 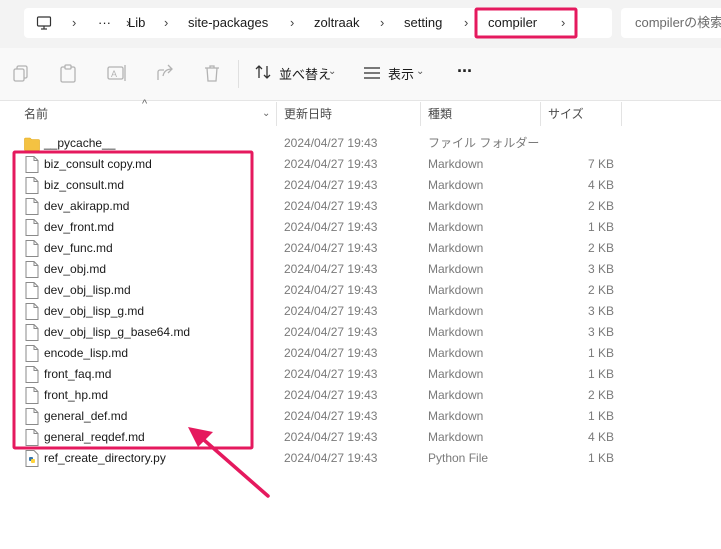 I want to click on file-name: encode_lisp.md, so click(x=86, y=353).